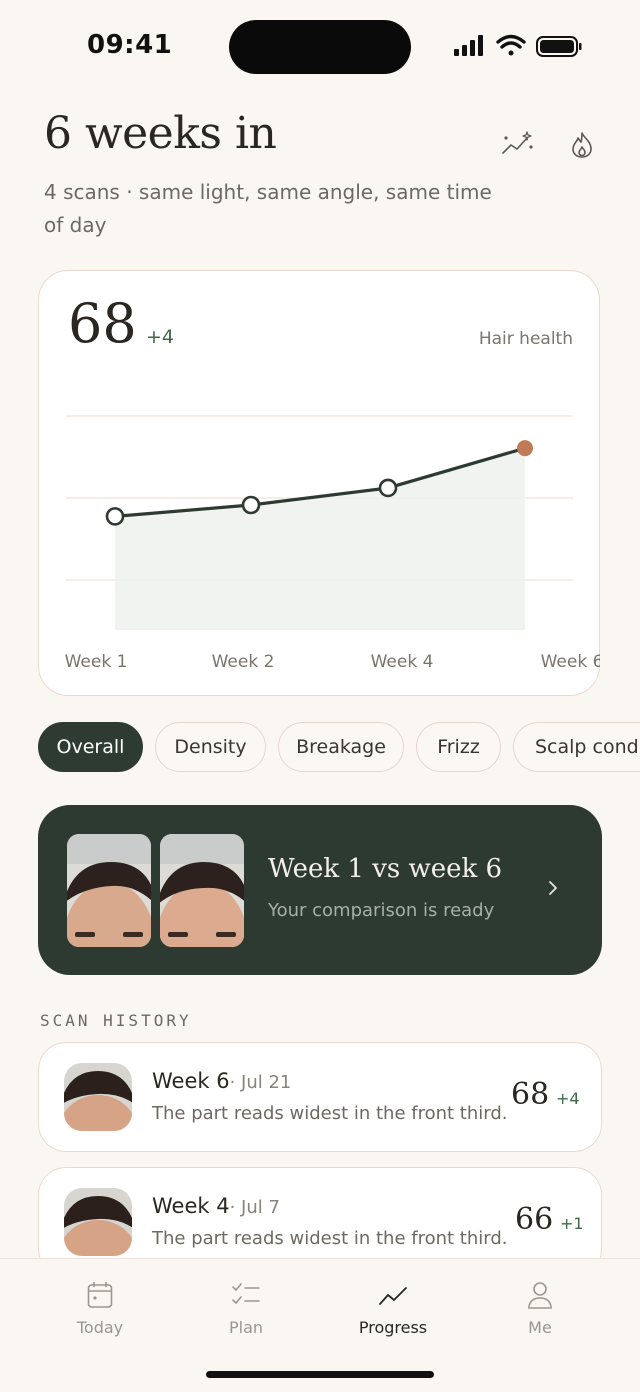  What do you see at coordinates (109, 890) in the screenshot?
I see `week1-photo` at bounding box center [109, 890].